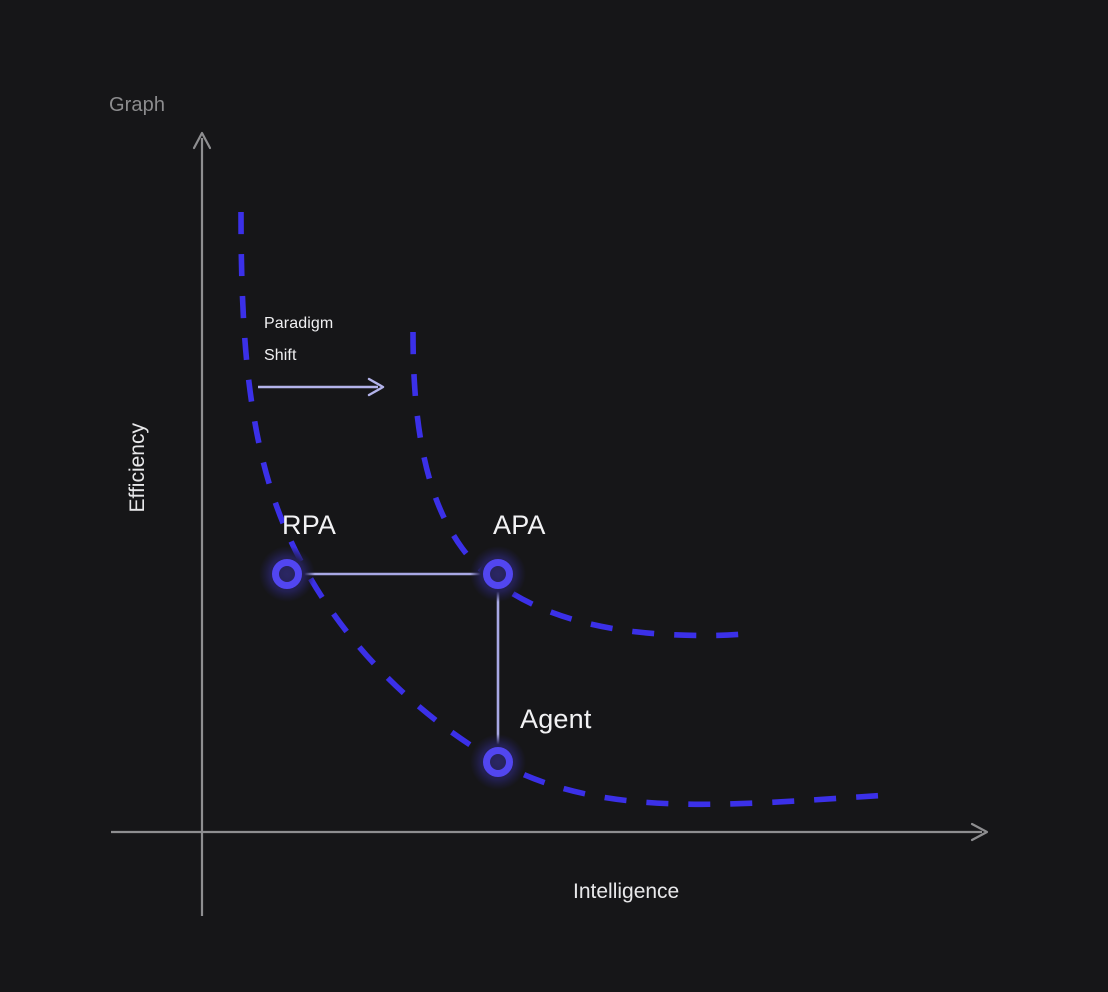  Describe the element at coordinates (556, 719) in the screenshot. I see `node-label-agent: Agent` at that location.